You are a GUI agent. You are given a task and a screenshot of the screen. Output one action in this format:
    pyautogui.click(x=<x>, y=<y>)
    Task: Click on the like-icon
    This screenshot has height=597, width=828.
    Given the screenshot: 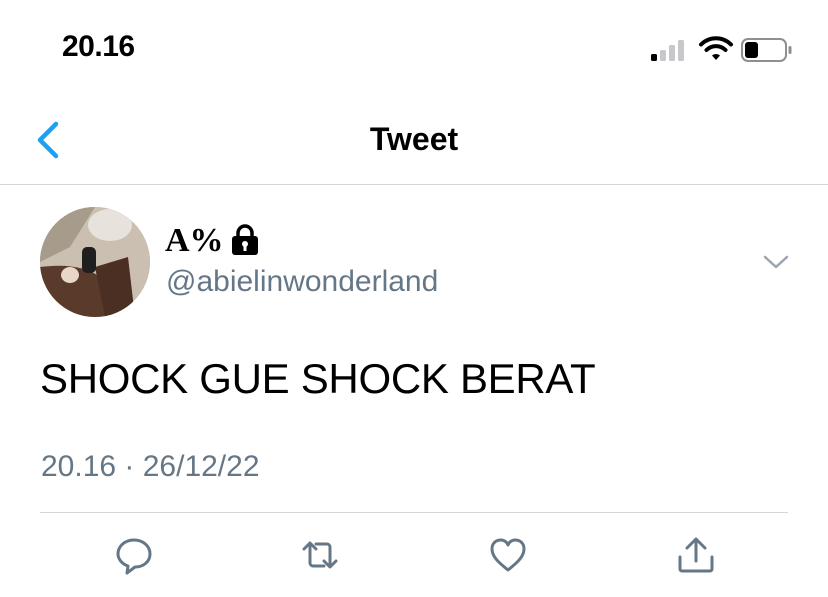 What is the action you would take?
    pyautogui.click(x=508, y=555)
    